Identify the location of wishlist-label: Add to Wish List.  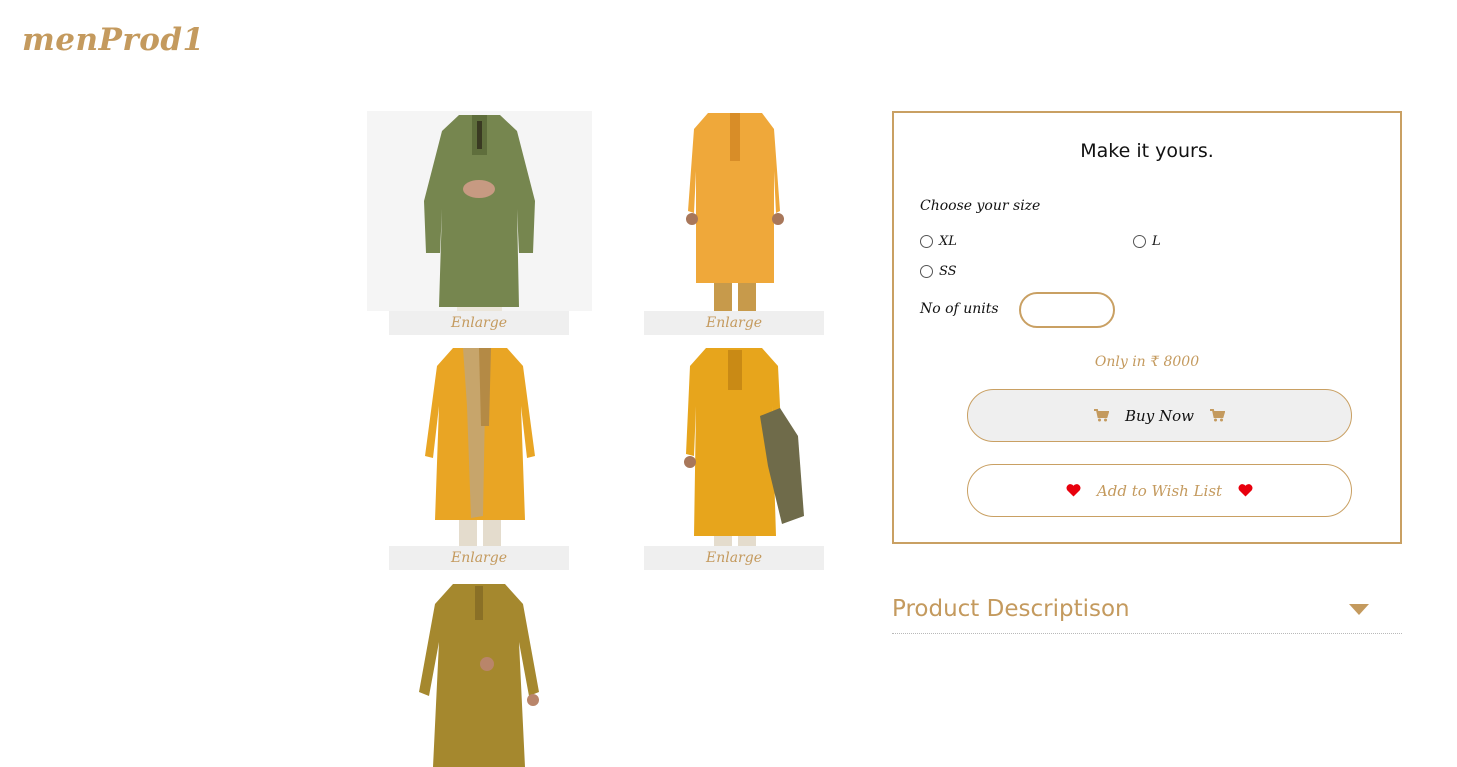
(1159, 490).